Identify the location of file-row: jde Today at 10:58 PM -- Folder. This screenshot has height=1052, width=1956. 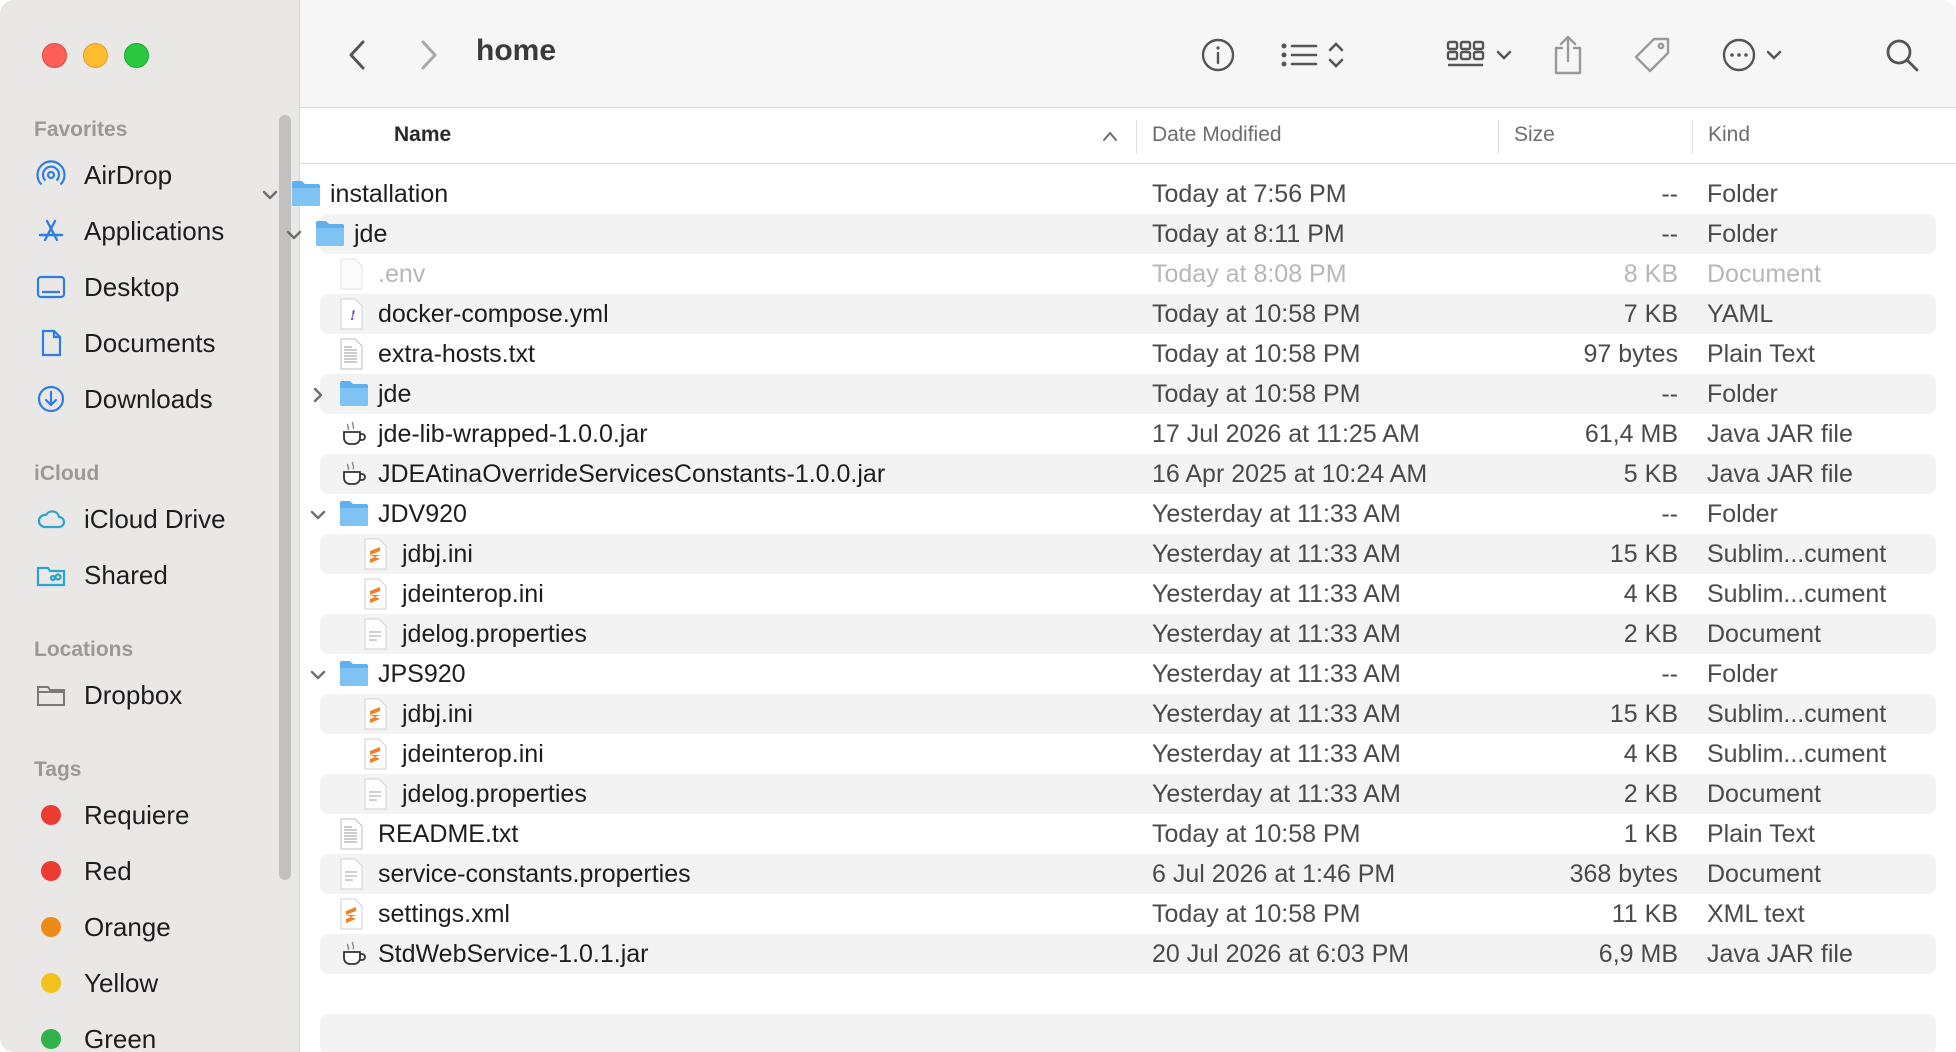
(1124, 394).